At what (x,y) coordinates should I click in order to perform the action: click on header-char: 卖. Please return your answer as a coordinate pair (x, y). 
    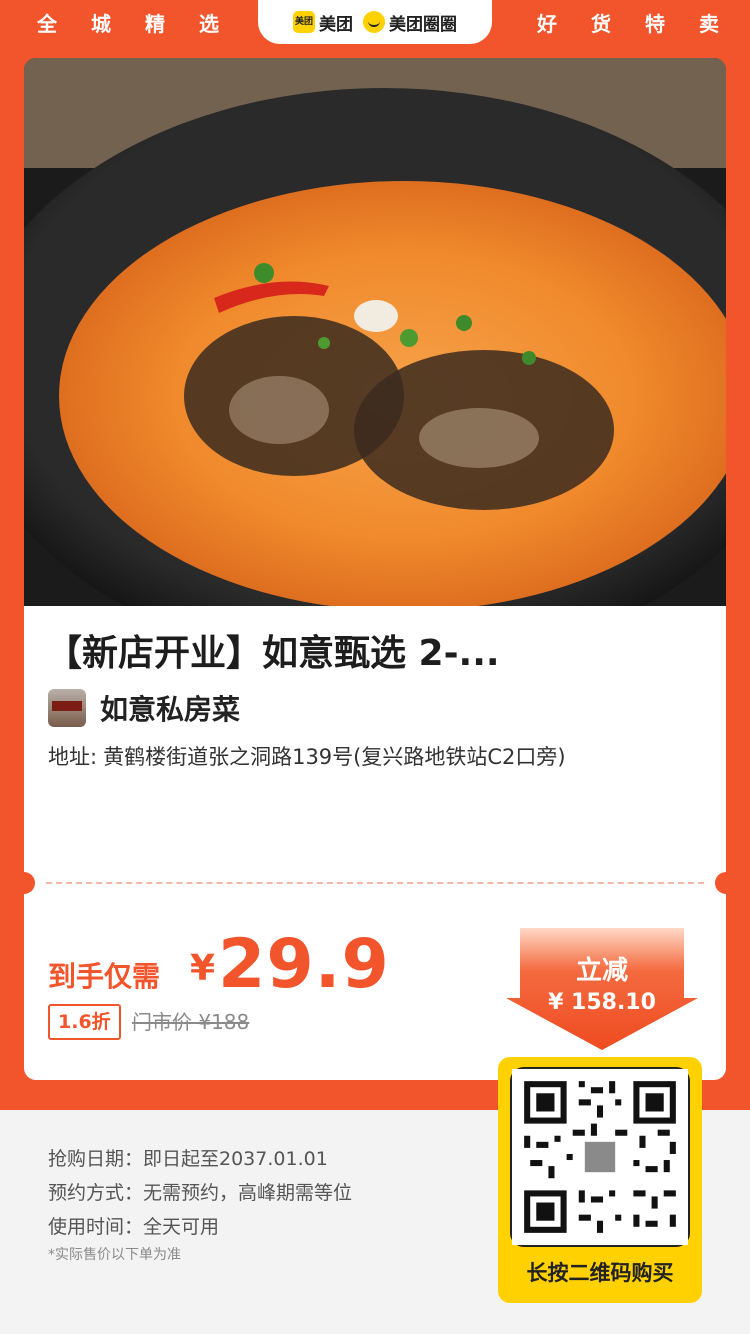
    Looking at the image, I should click on (709, 24).